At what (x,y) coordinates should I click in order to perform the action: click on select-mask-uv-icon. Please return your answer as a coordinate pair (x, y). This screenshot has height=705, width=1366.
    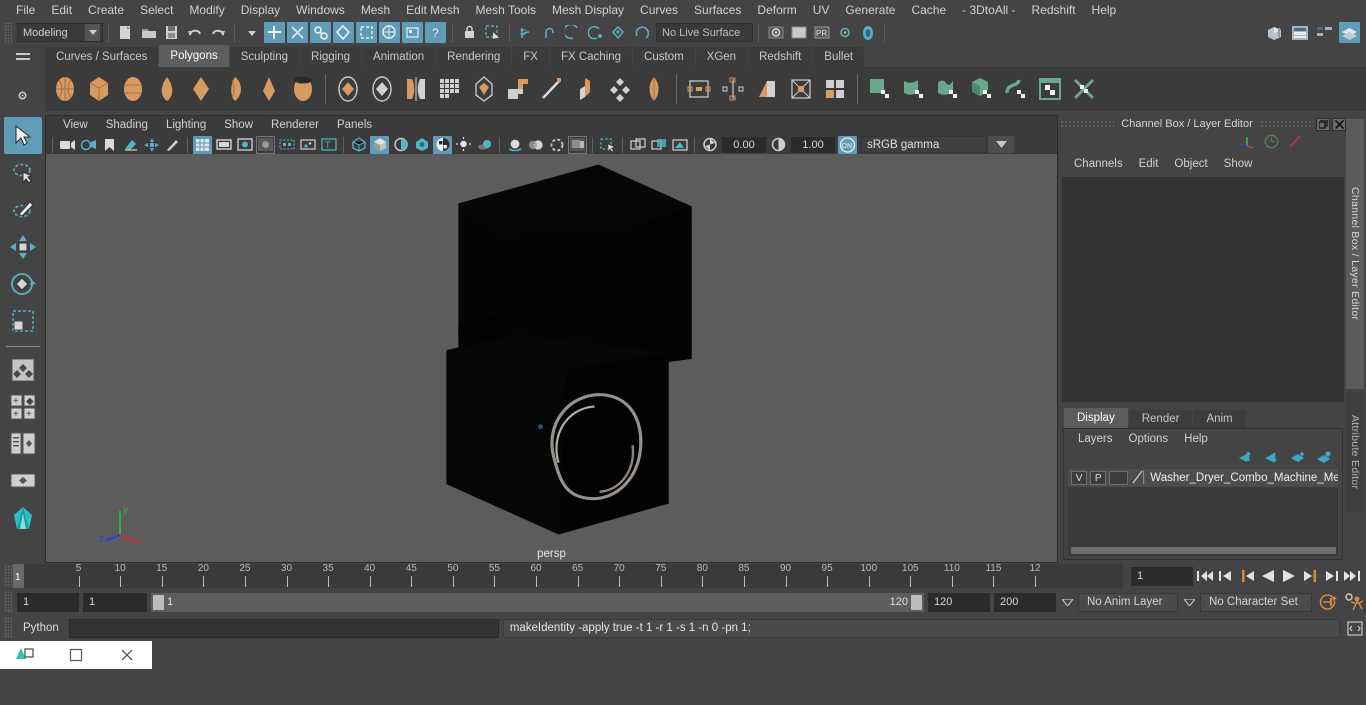
    Looking at the image, I should click on (412, 32).